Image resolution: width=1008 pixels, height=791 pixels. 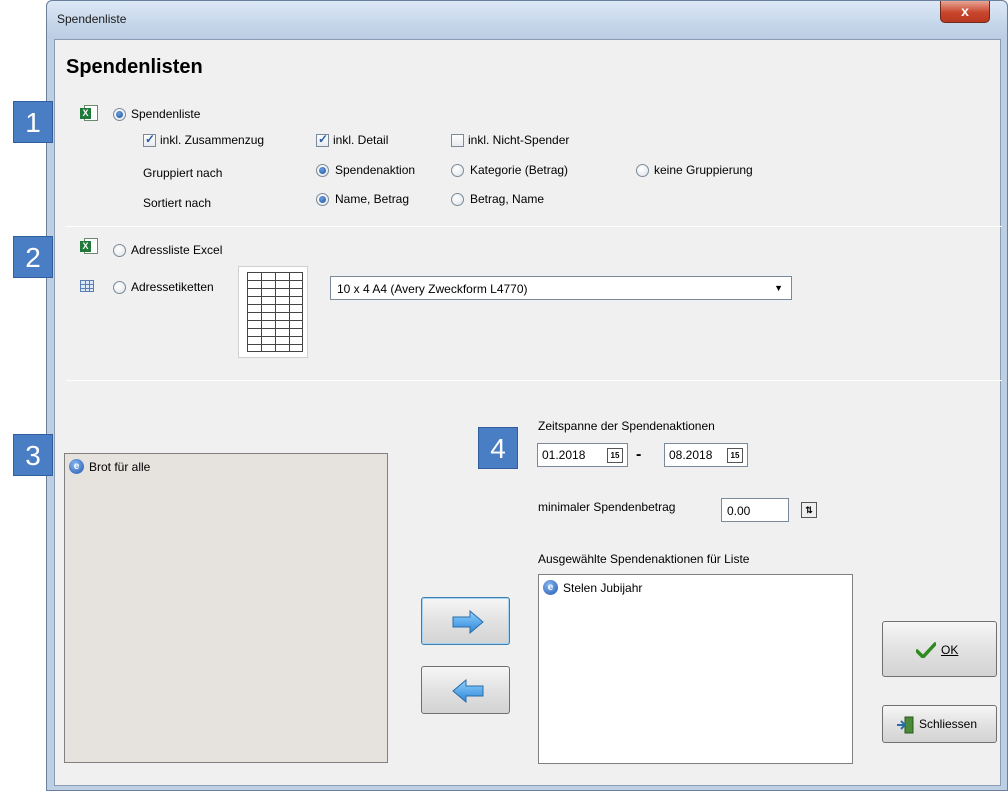 What do you see at coordinates (172, 287) in the screenshot?
I see `adressetiketten-label: Adressetiketten` at bounding box center [172, 287].